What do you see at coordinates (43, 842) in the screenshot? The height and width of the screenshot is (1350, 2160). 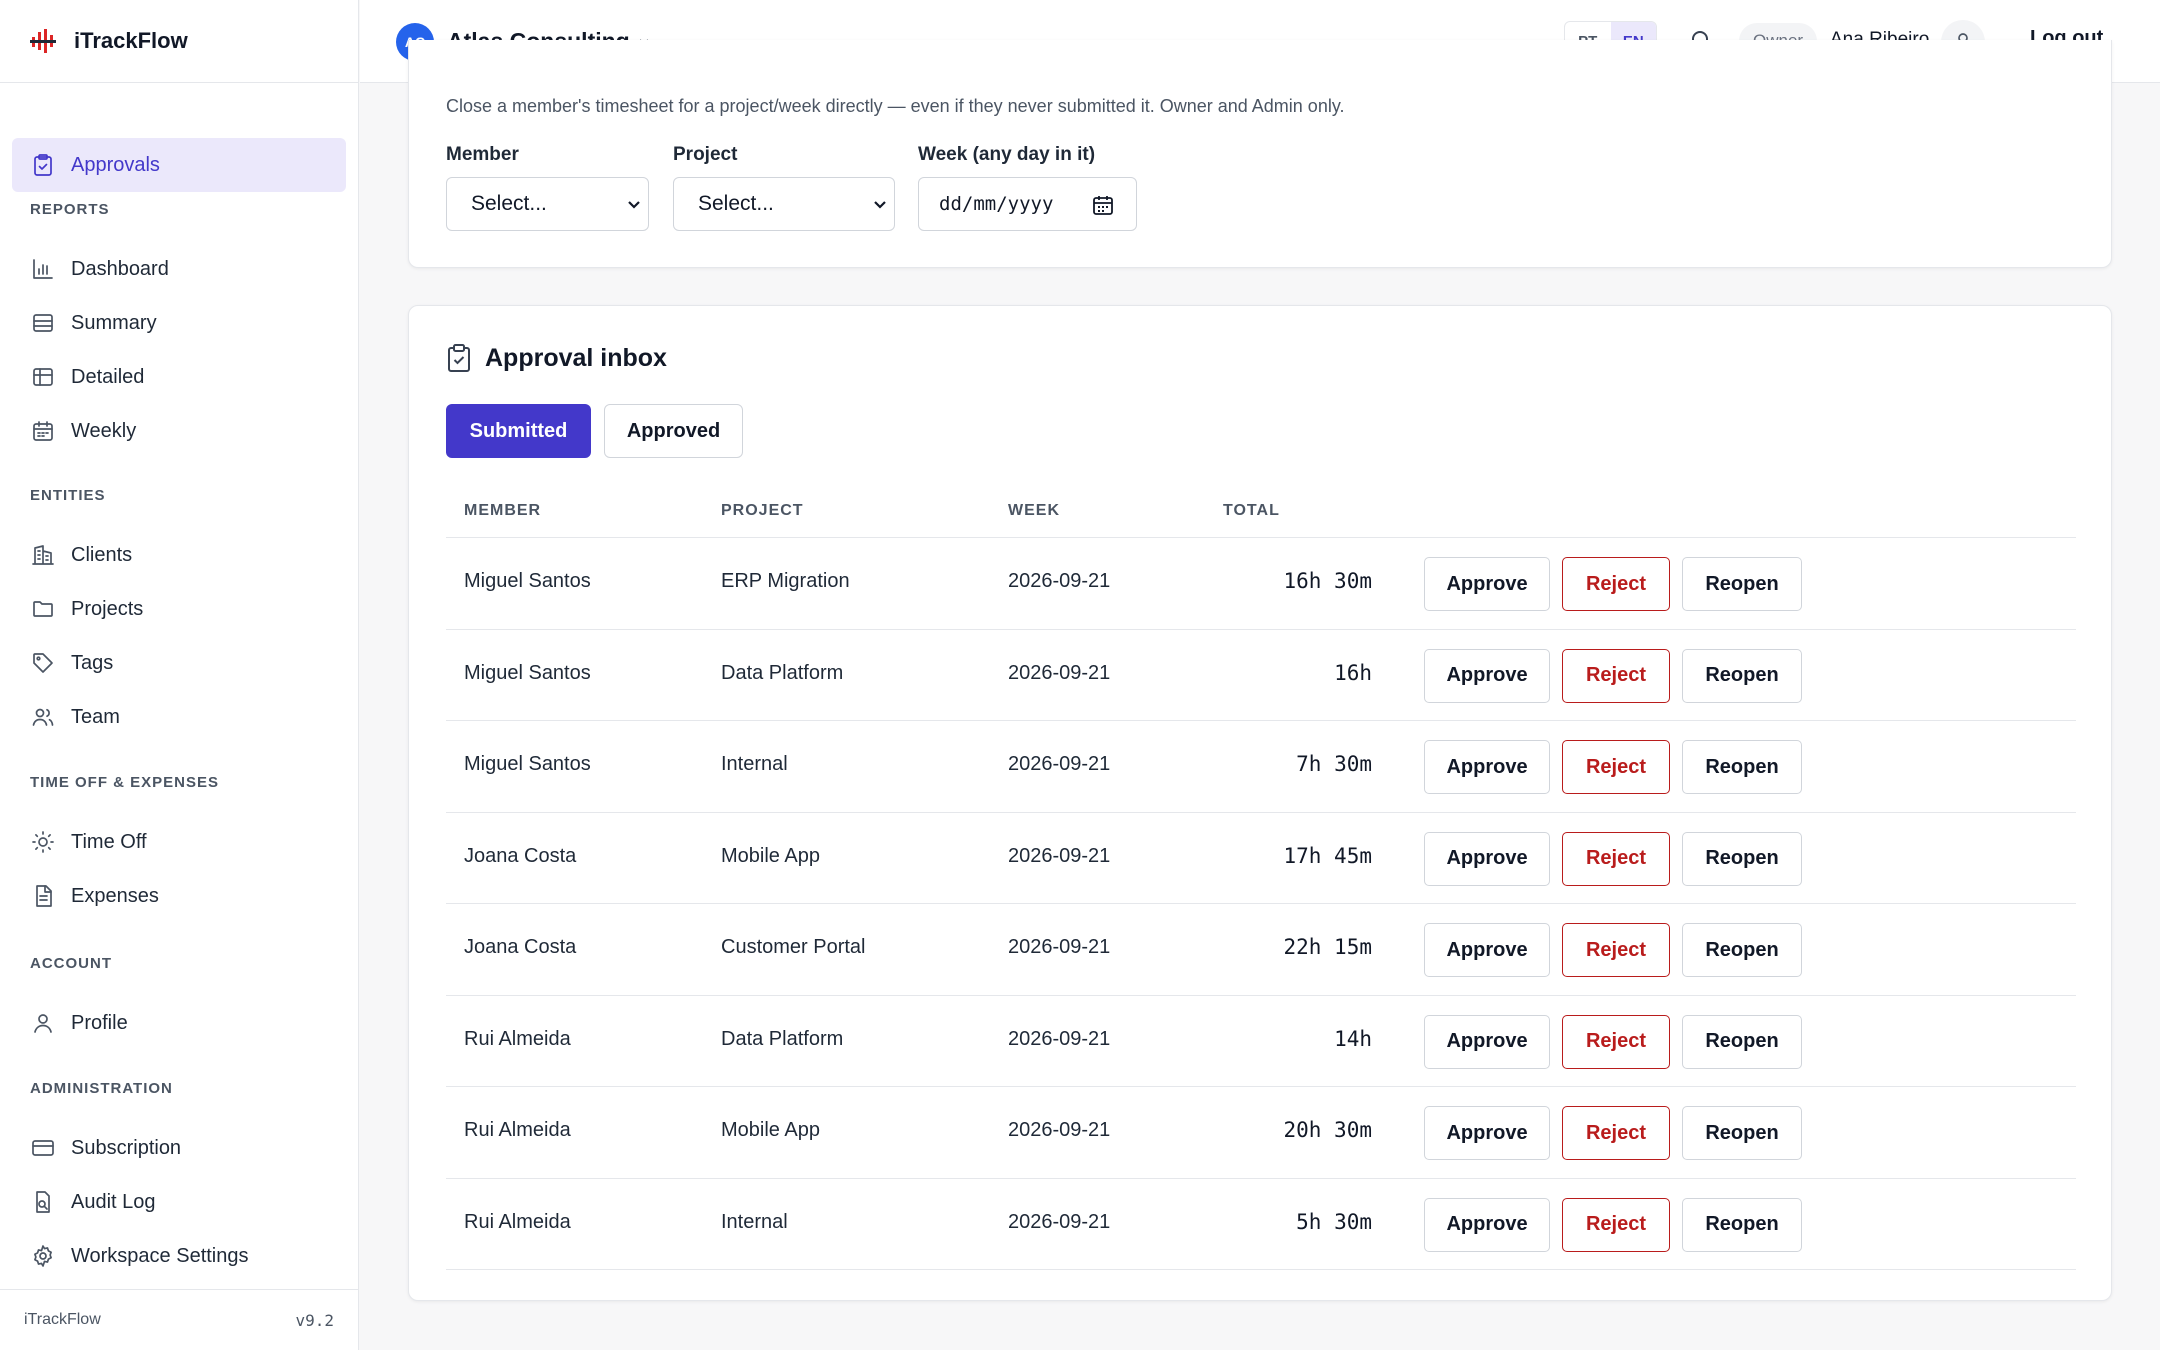 I see `sun-icon` at bounding box center [43, 842].